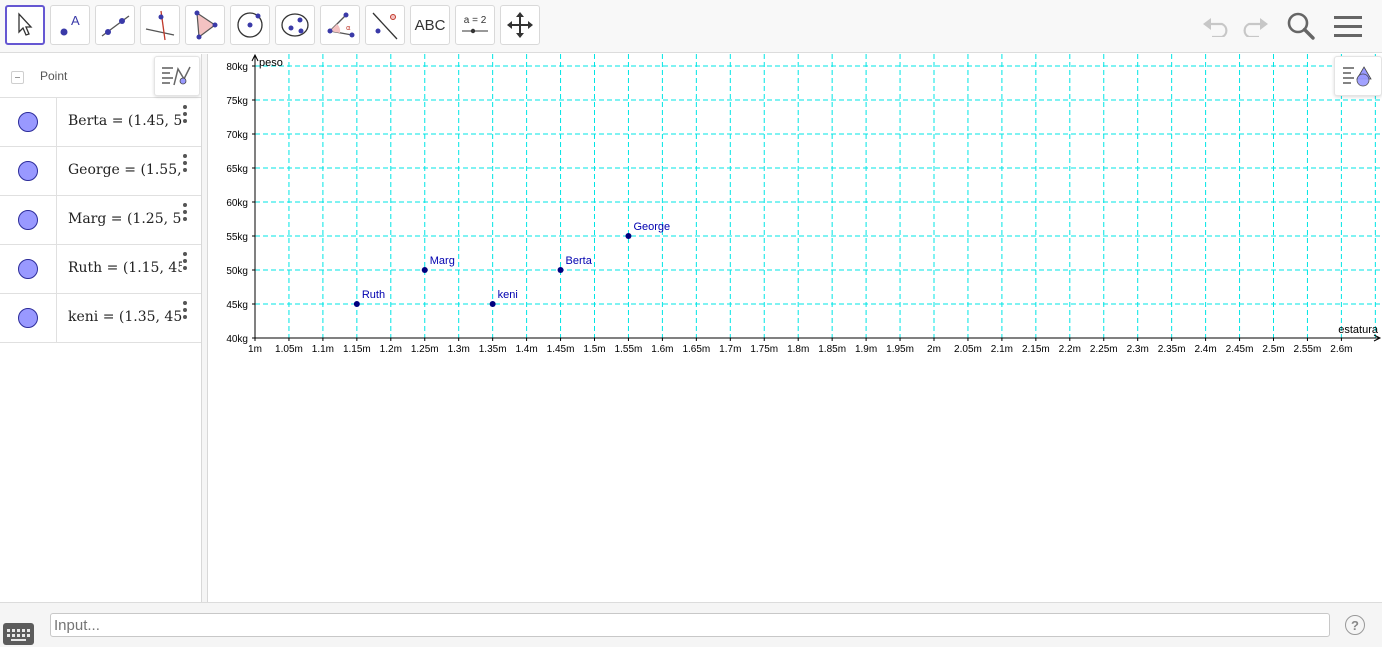 This screenshot has height=649, width=1382. Describe the element at coordinates (237, 67) in the screenshot. I see `y-tick-label: 80kg` at that location.